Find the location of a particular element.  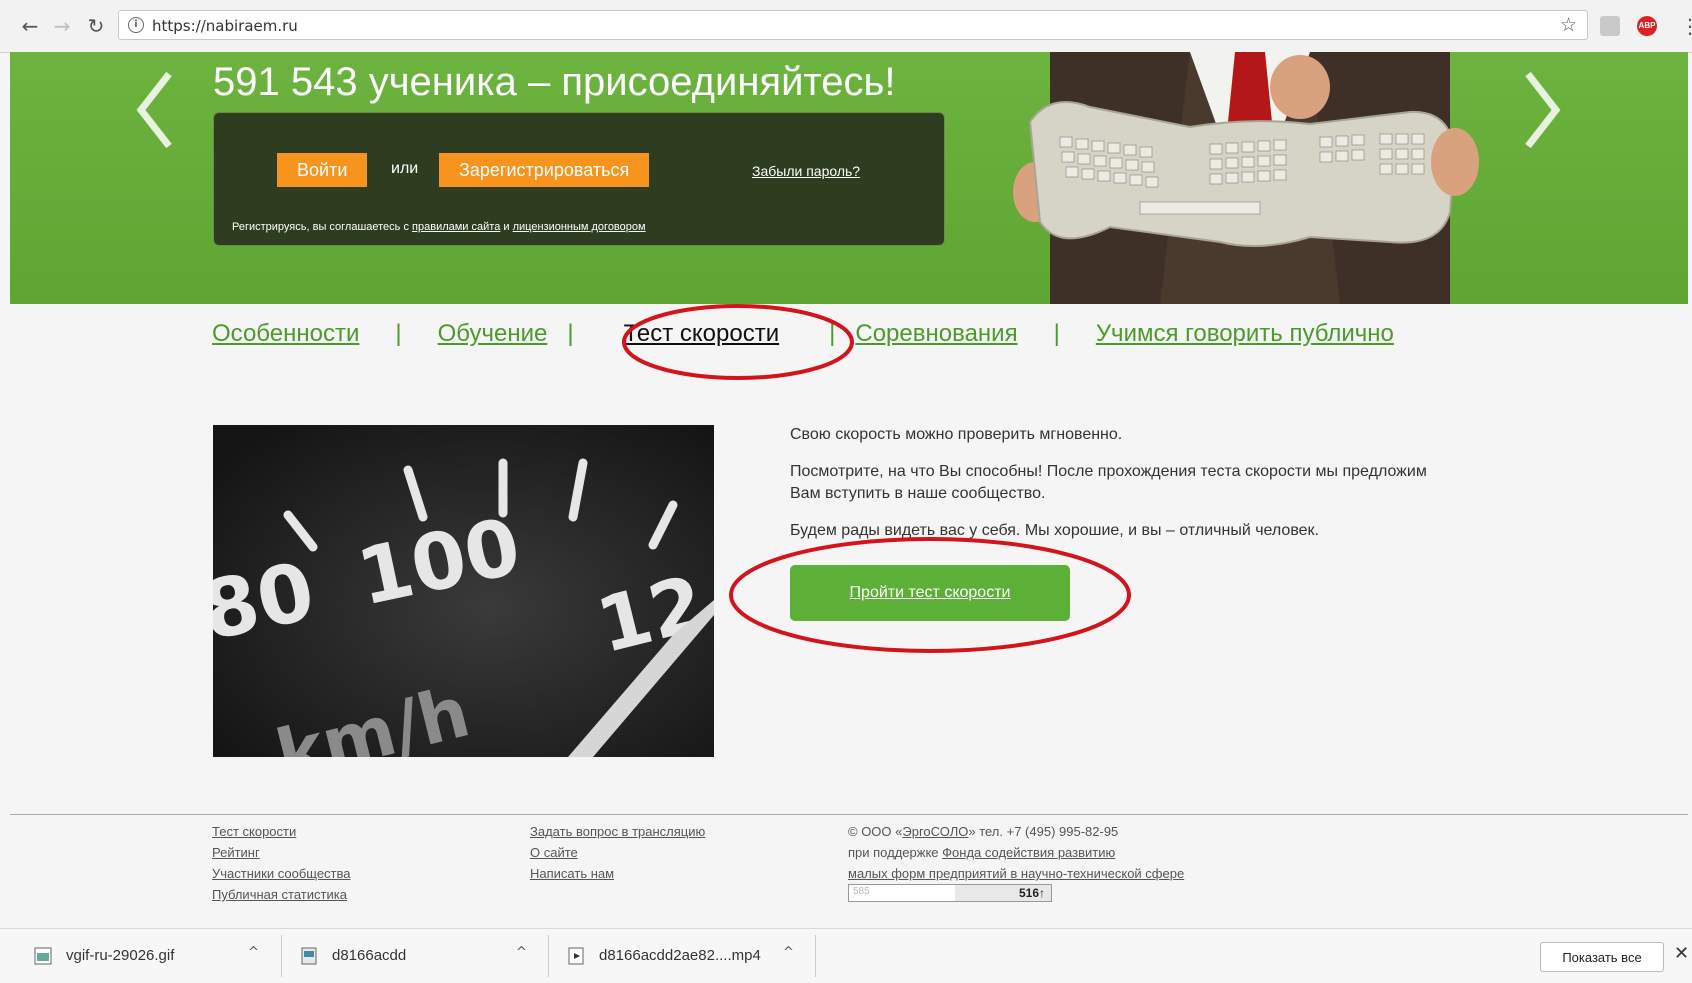

address-bar: i https://nabiraem.ru ☆ is located at coordinates (853, 25).